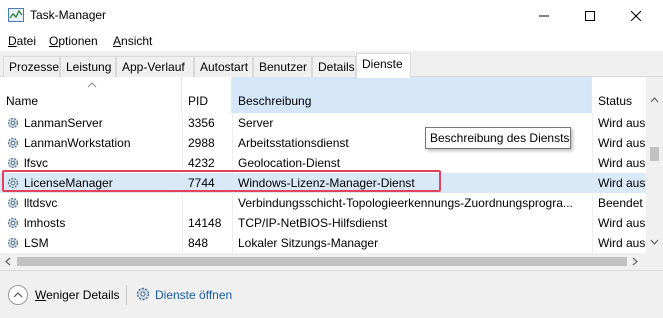  I want to click on tab-autostart: Autostart, so click(223, 66).